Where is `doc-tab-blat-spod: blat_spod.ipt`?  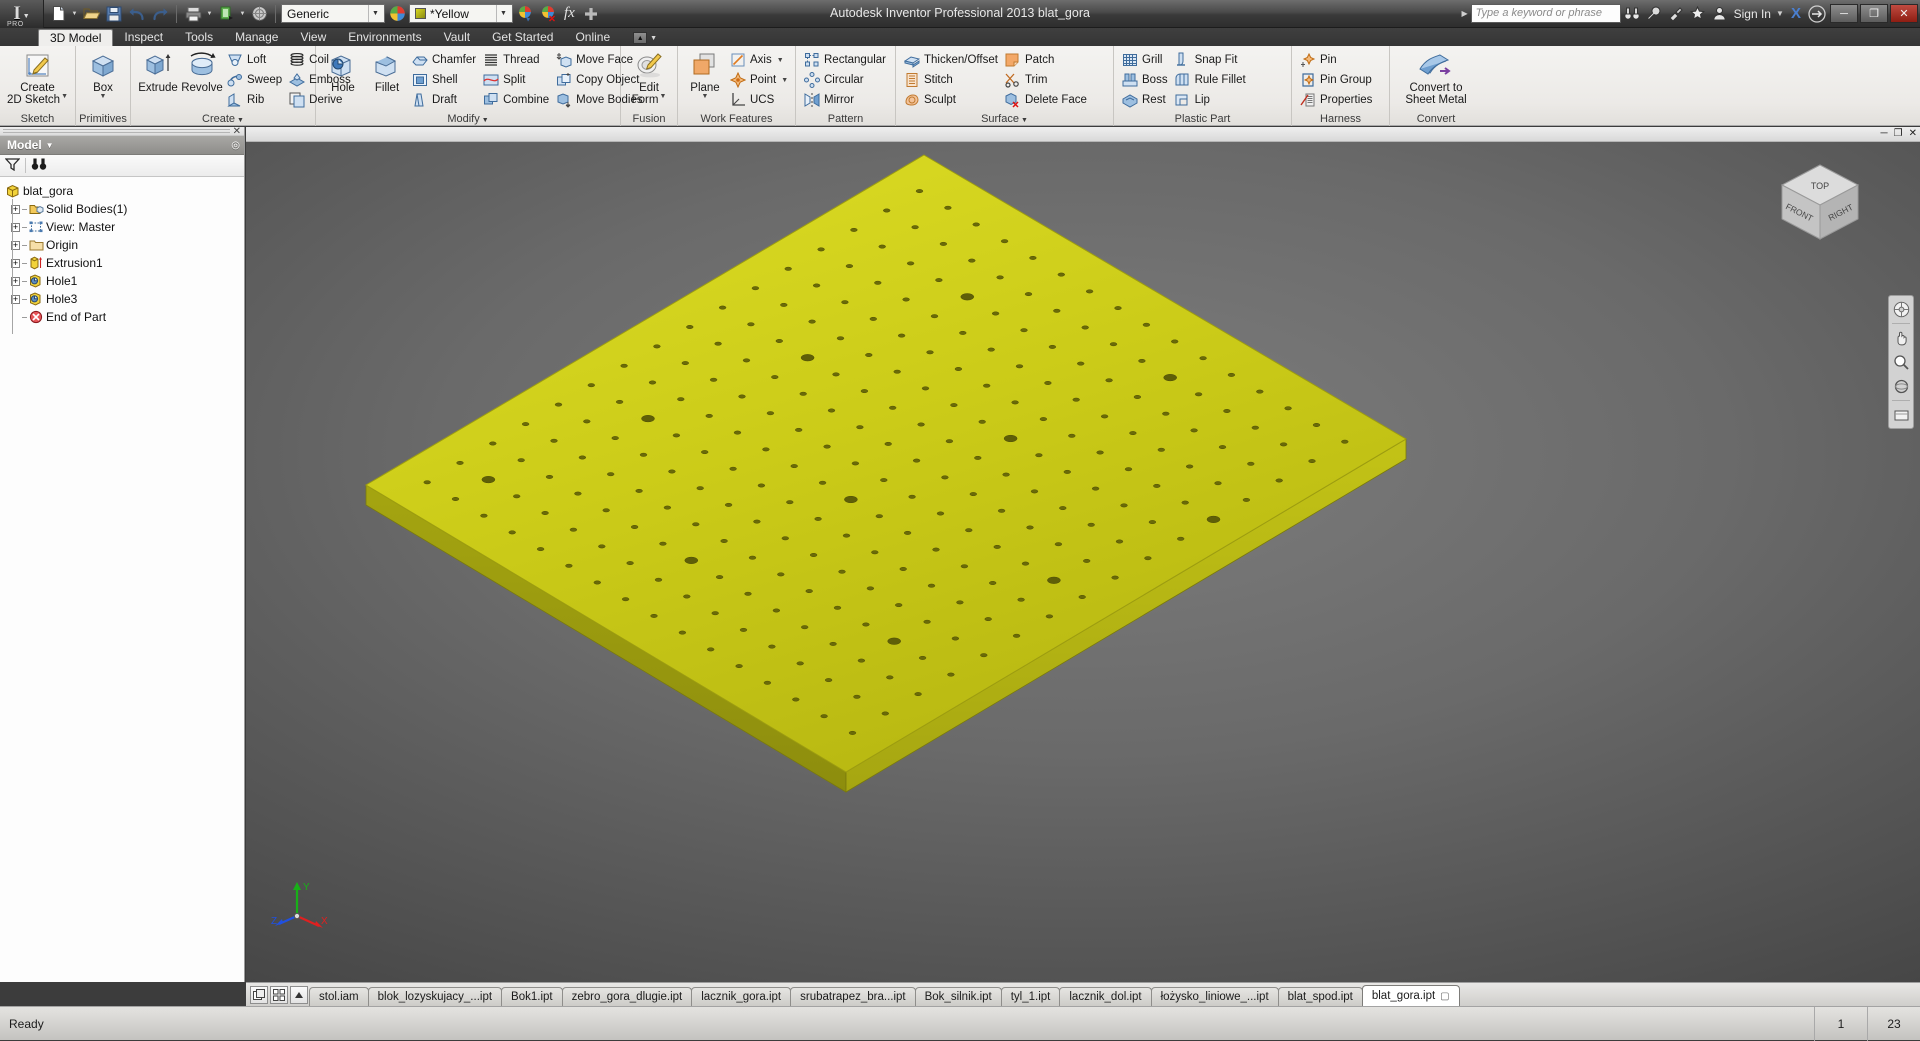
doc-tab-blat-spod: blat_spod.ipt is located at coordinates (1320, 996).